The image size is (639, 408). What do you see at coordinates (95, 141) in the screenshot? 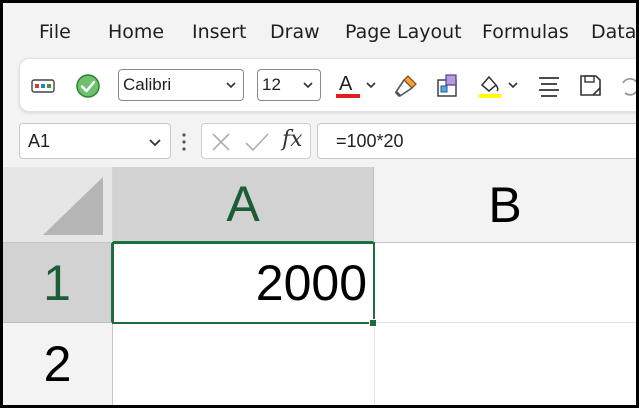
I see `name-box: A1` at bounding box center [95, 141].